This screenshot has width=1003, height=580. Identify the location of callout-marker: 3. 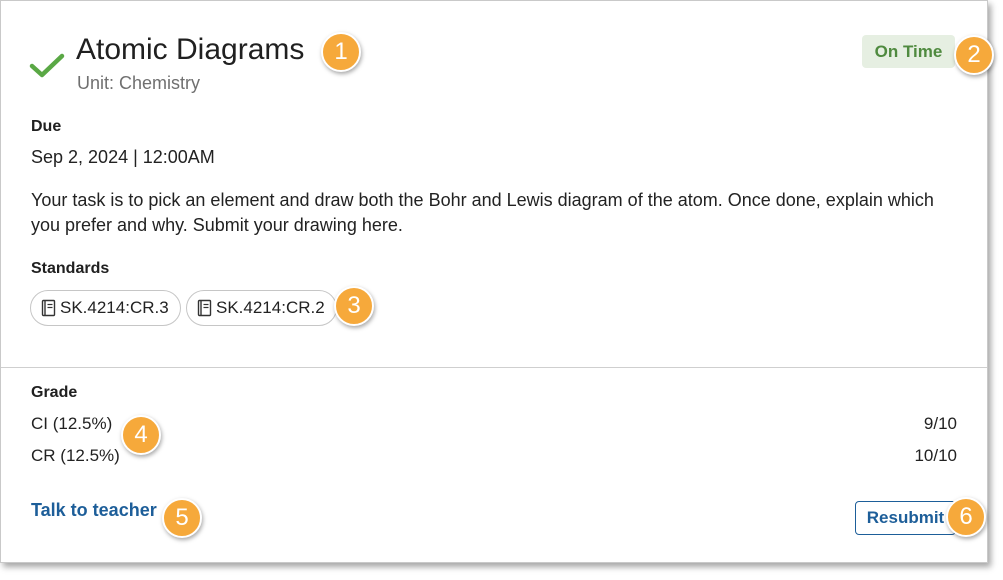
(354, 306).